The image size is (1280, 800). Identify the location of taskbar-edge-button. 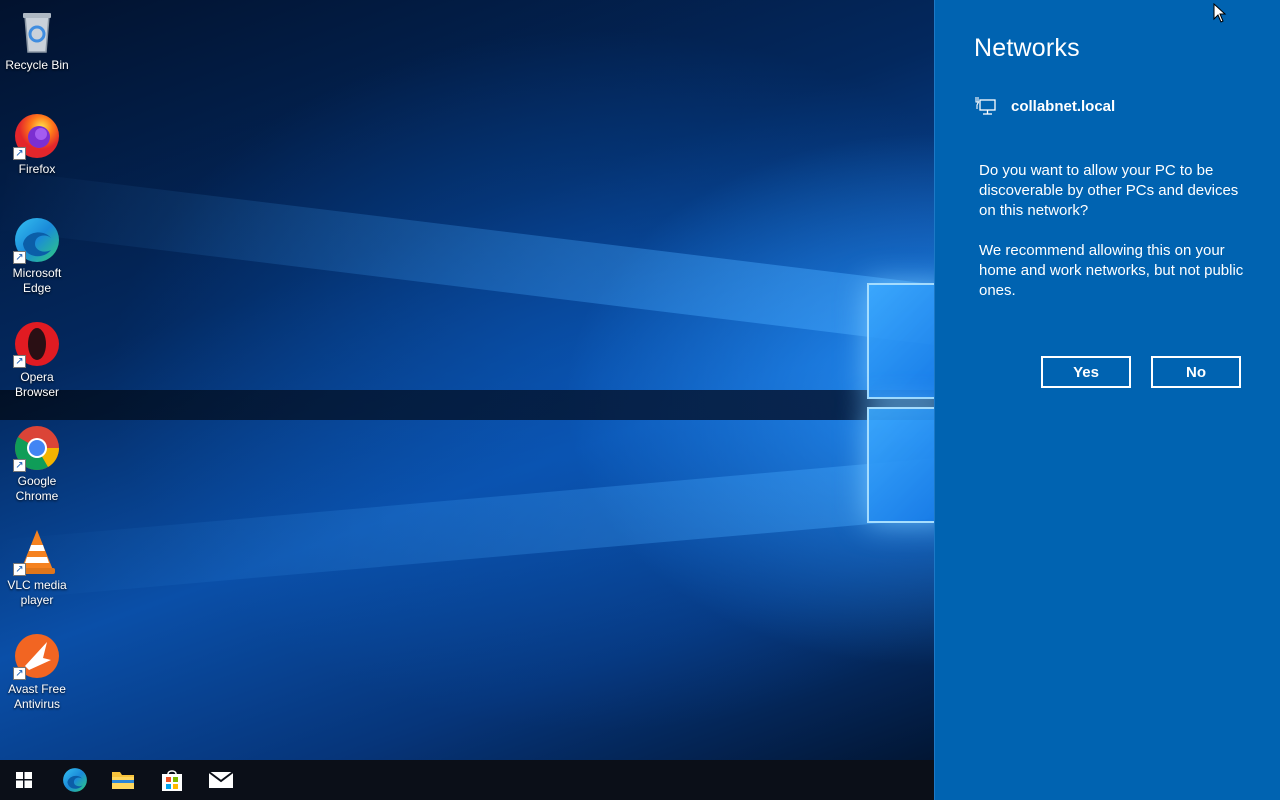
(75, 780).